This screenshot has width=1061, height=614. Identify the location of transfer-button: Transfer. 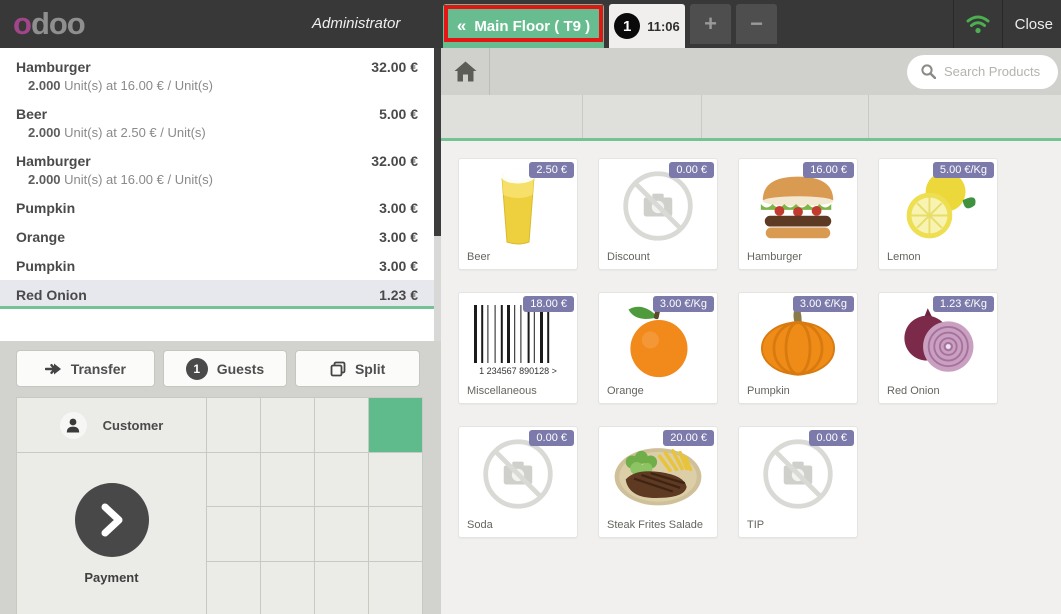
(85, 368).